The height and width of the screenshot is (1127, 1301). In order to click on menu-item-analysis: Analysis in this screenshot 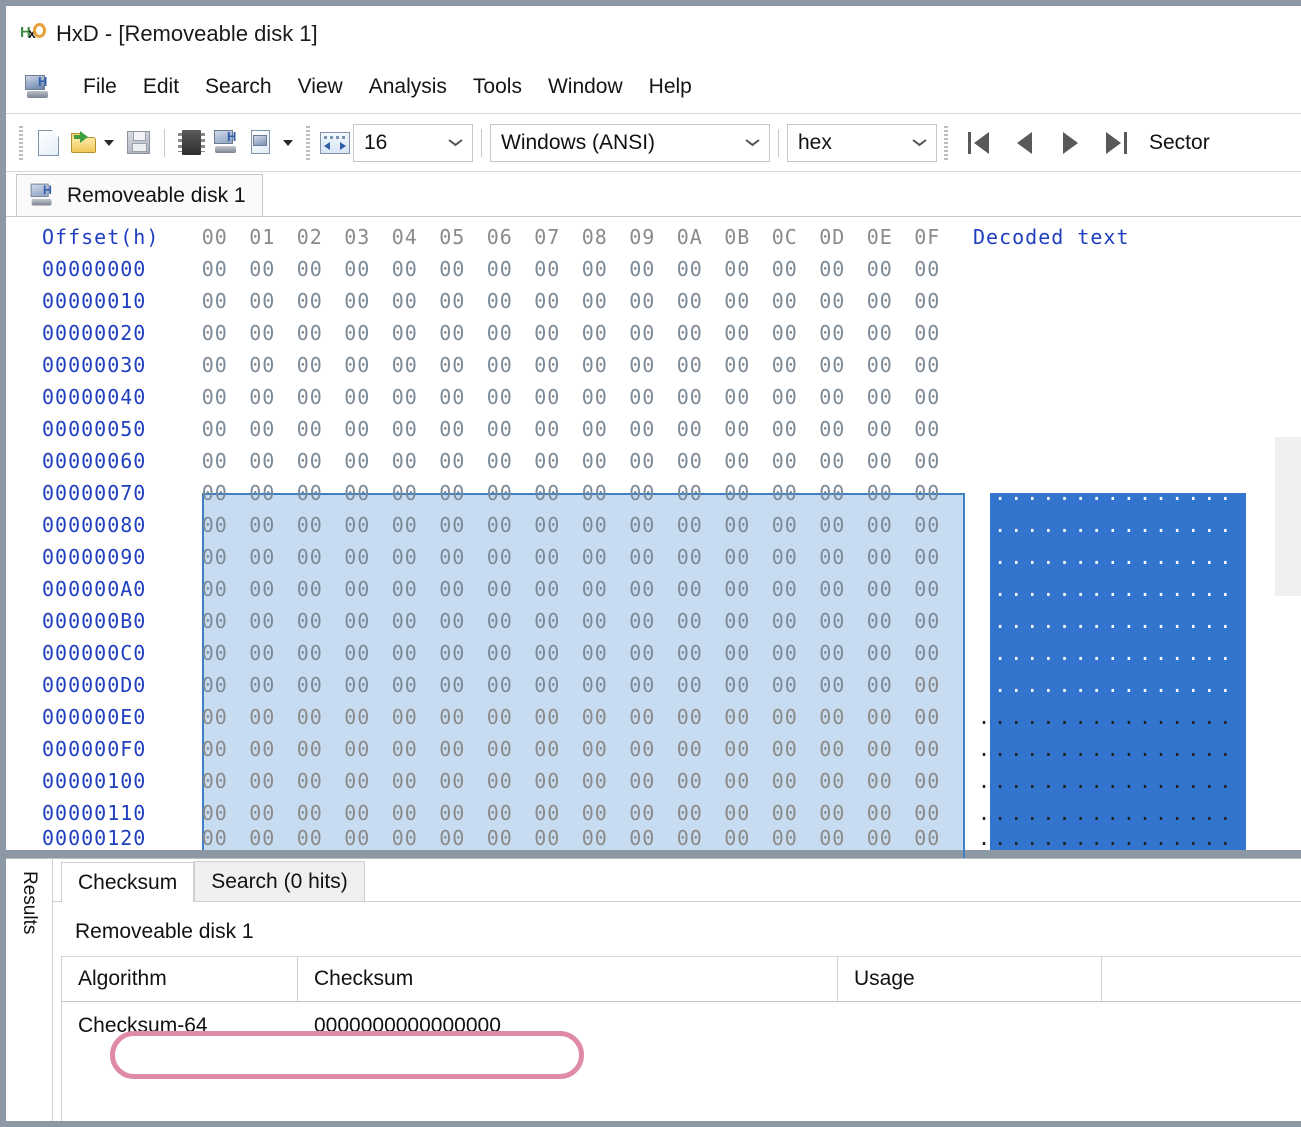, I will do `click(408, 87)`.